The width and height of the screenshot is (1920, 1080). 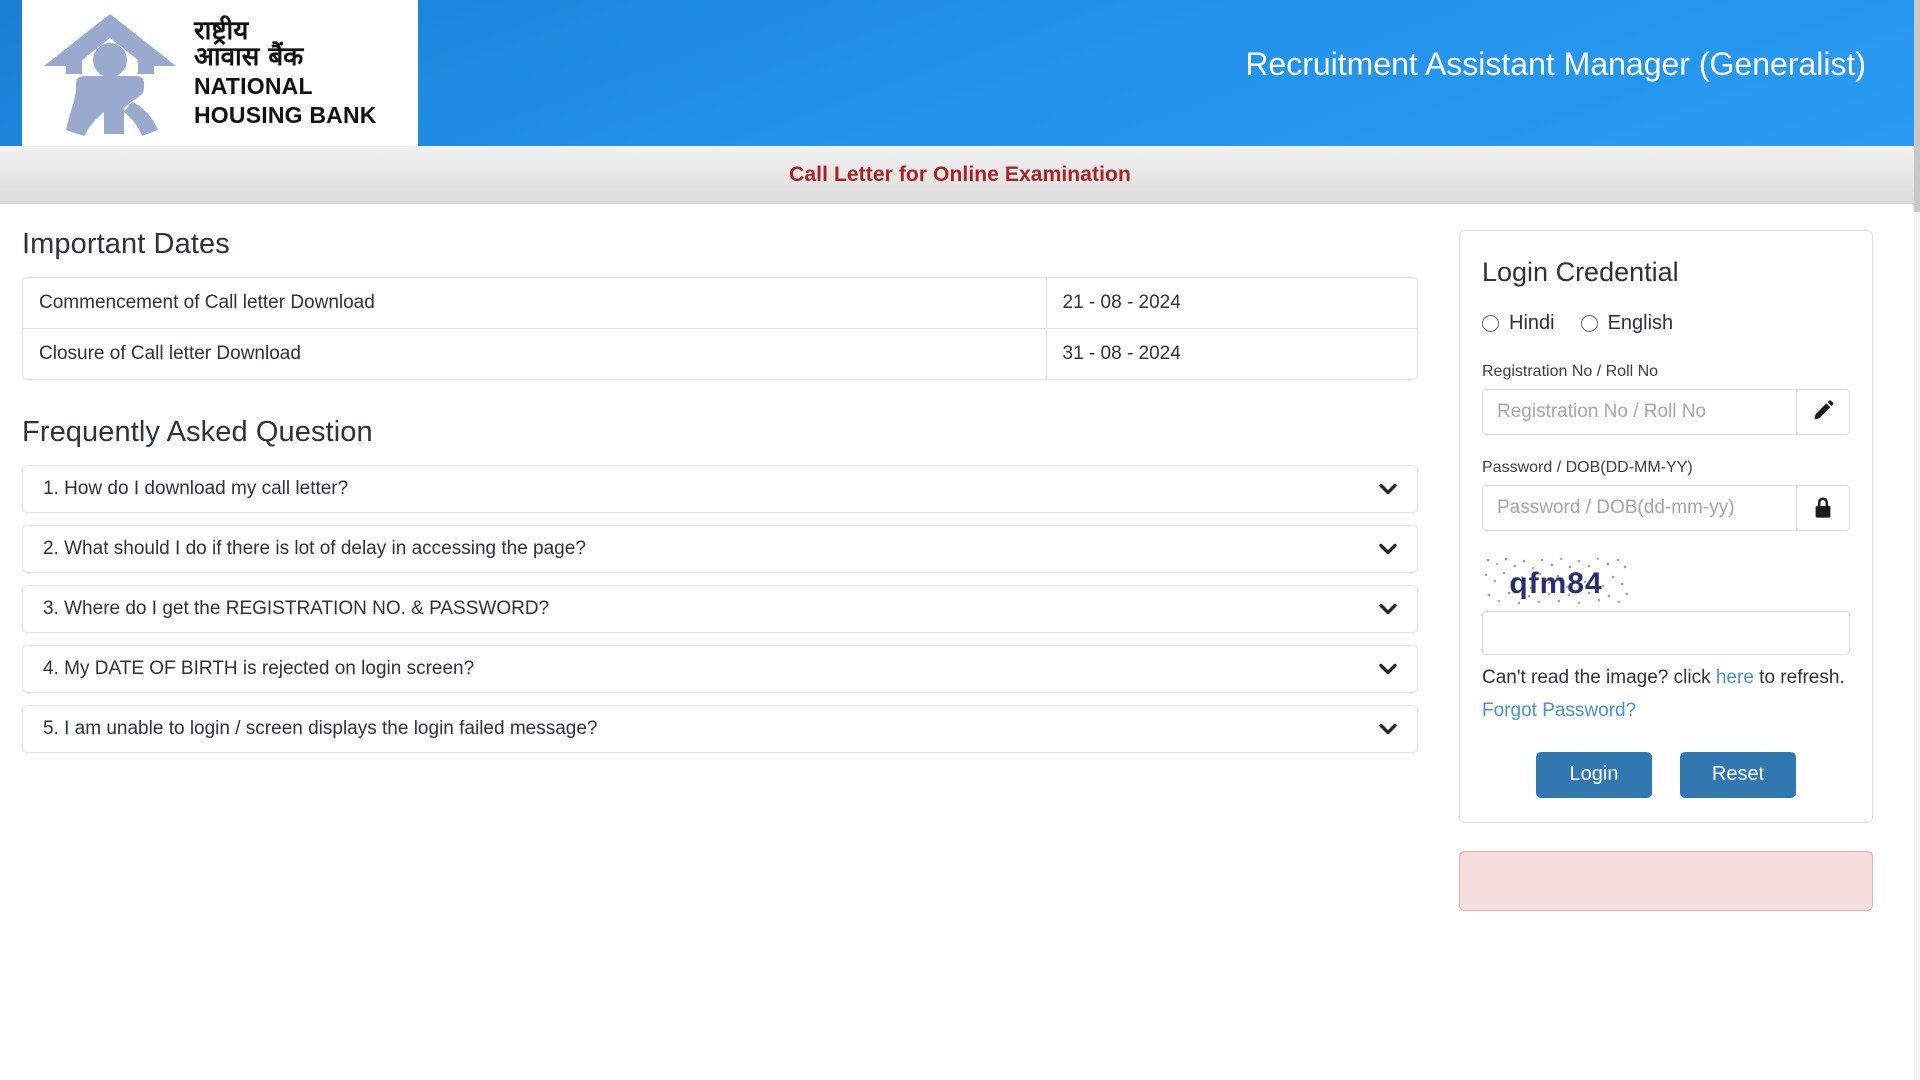 What do you see at coordinates (197, 432) in the screenshot?
I see `faq-title: Frequently Asked Question` at bounding box center [197, 432].